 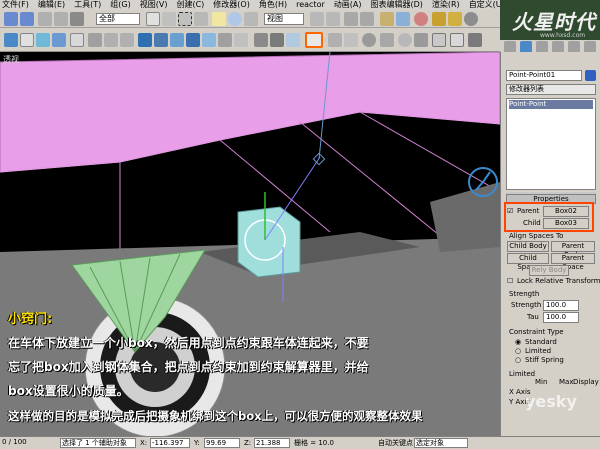 What do you see at coordinates (43, 40) in the screenshot?
I see `soft-body-collection-icon` at bounding box center [43, 40].